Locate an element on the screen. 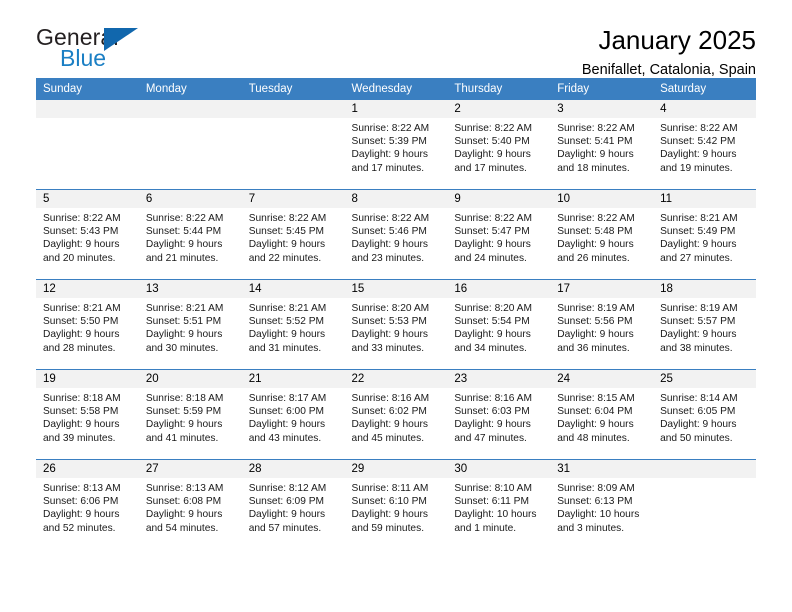  sunset-text: Sunset: 5:45 PM is located at coordinates (286, 232).